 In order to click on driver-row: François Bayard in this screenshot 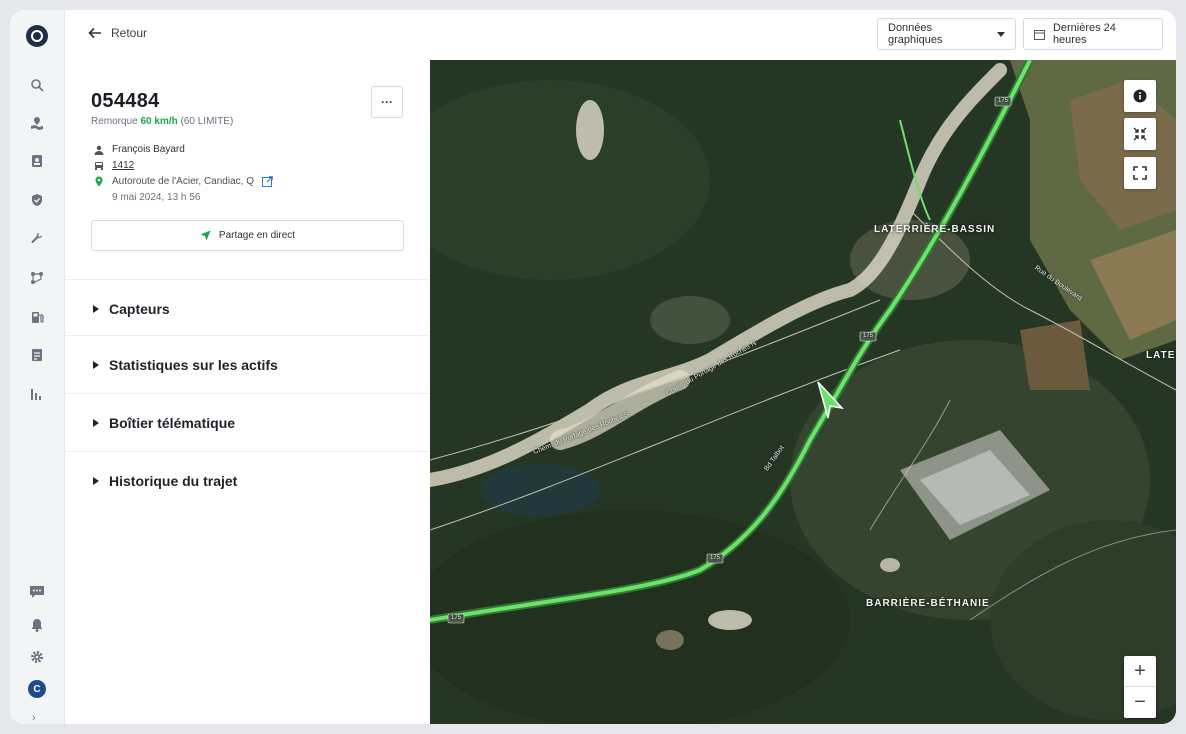, I will do `click(139, 149)`.